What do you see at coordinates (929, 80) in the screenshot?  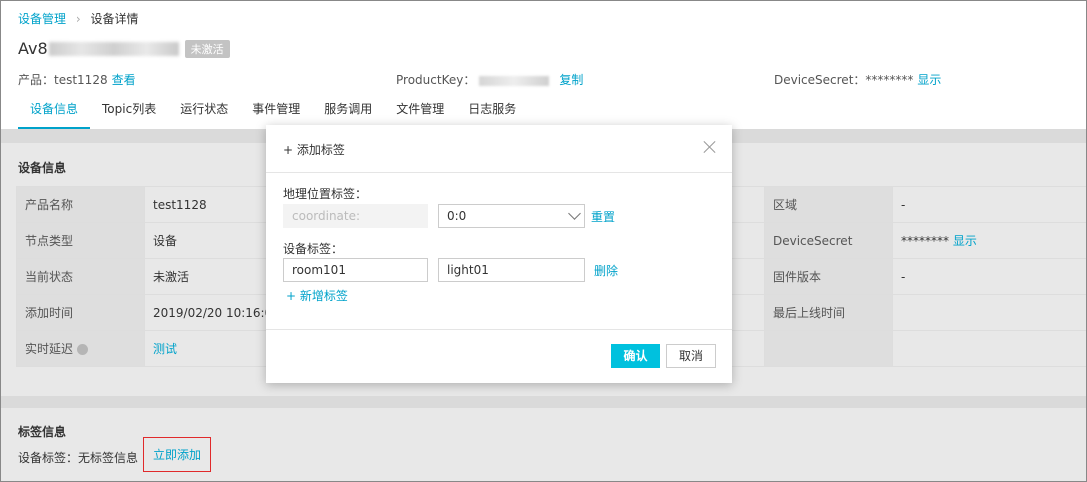 I see `show-secret-link: 显示` at bounding box center [929, 80].